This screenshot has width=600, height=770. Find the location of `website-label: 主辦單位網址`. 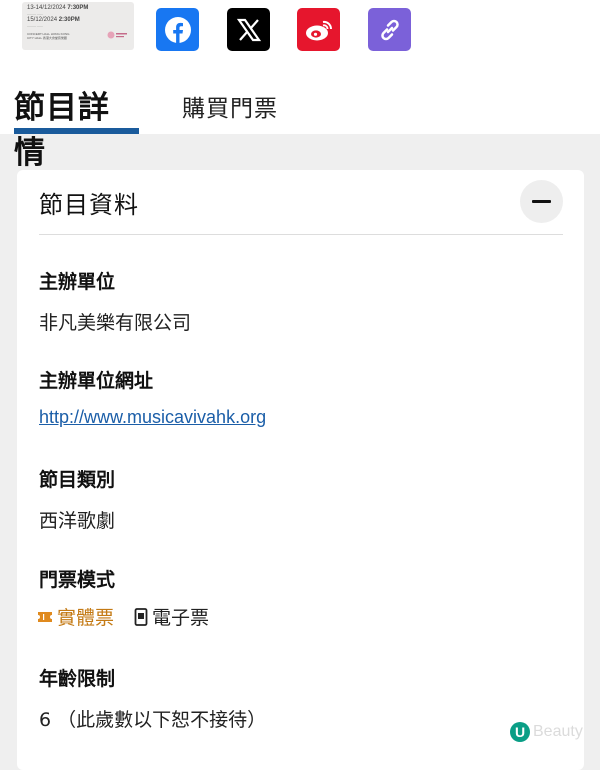

website-label: 主辦單位網址 is located at coordinates (96, 381).